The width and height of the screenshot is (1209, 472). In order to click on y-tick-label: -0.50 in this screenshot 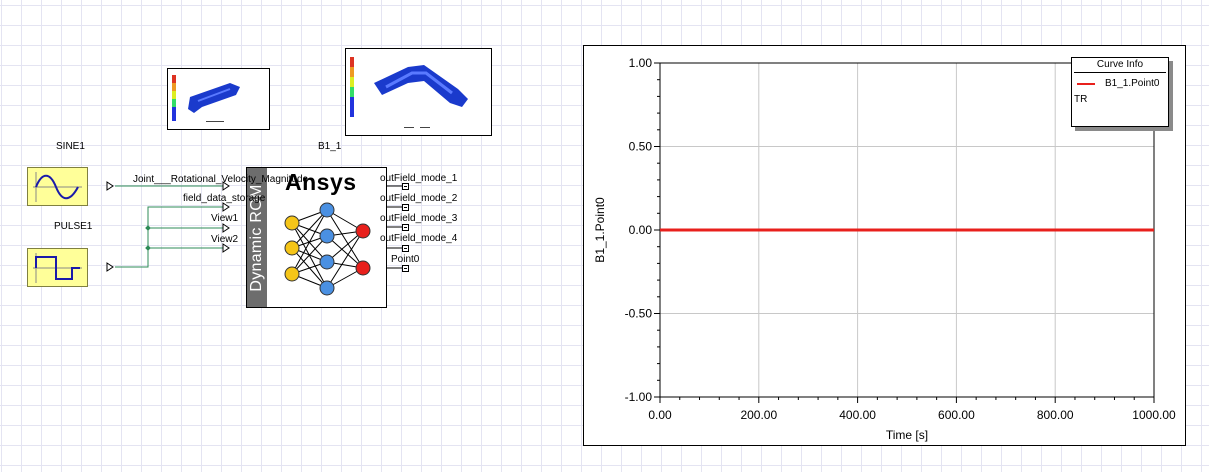, I will do `click(639, 314)`.